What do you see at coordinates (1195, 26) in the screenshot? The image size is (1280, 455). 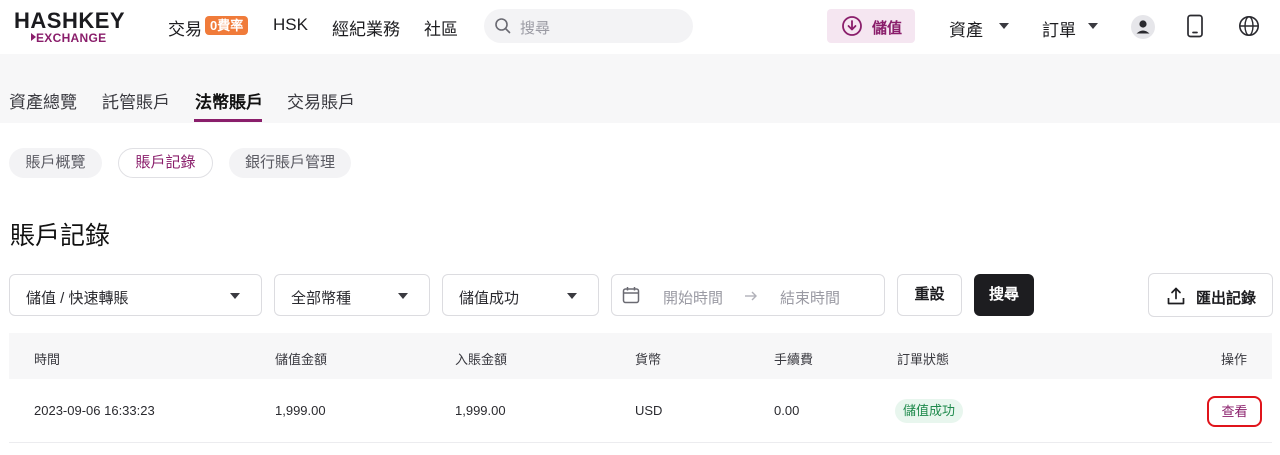 I see `mobile-icon` at bounding box center [1195, 26].